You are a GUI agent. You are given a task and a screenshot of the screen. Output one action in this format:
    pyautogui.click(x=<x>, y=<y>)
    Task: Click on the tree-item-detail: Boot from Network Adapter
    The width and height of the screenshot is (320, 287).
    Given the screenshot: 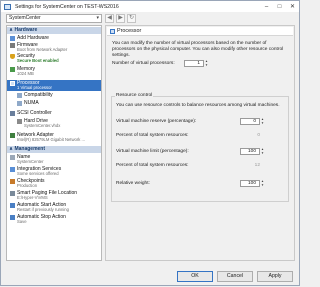 What is the action you would take?
    pyautogui.click(x=42, y=49)
    